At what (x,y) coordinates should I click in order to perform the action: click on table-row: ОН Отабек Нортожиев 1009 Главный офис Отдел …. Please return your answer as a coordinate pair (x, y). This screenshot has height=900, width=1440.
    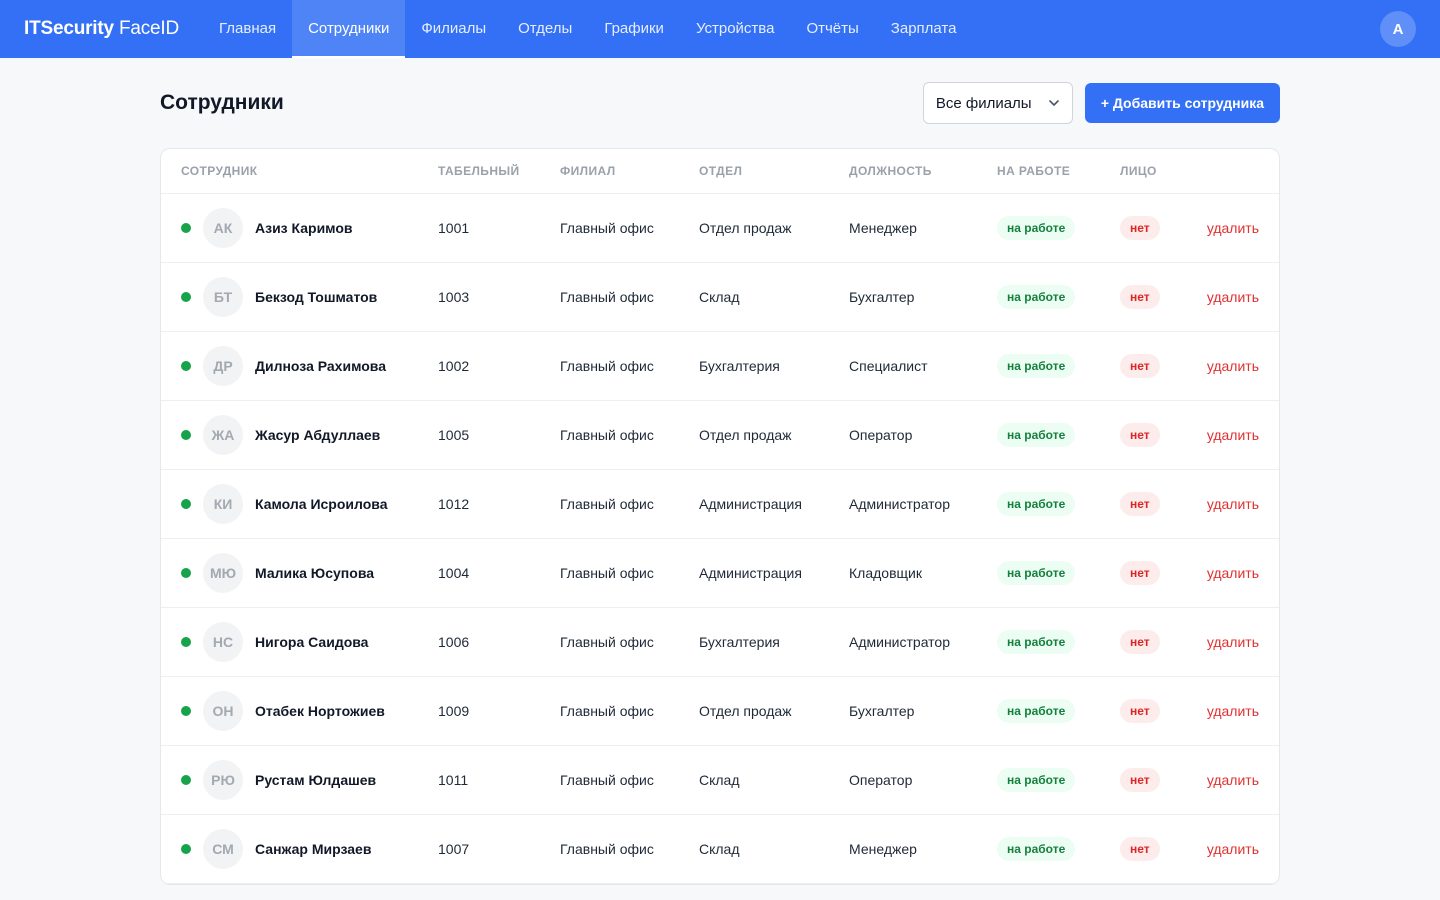
    Looking at the image, I should click on (720, 711).